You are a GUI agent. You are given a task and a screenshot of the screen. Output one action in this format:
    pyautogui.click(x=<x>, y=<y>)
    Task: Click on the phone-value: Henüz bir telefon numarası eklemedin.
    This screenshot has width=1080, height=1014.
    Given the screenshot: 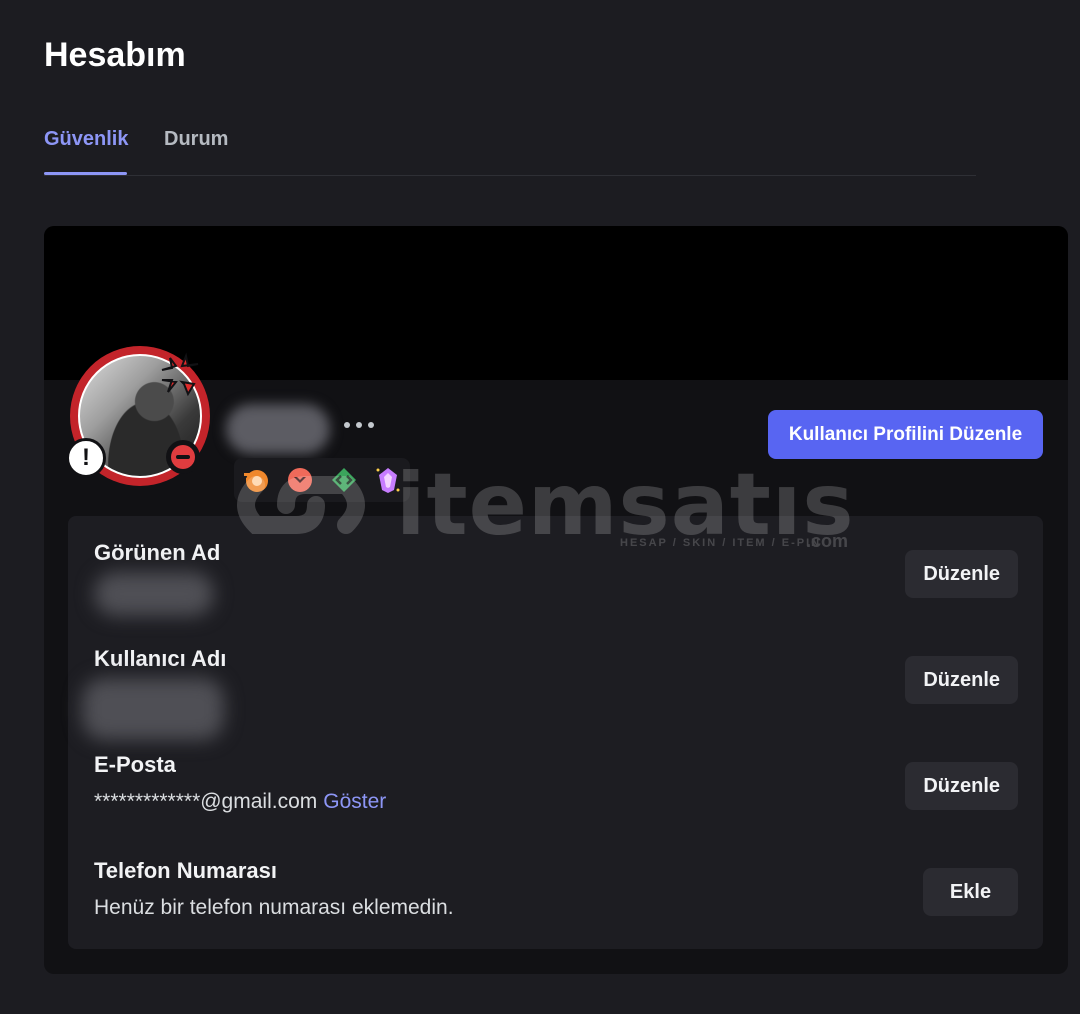 What is the action you would take?
    pyautogui.click(x=274, y=907)
    